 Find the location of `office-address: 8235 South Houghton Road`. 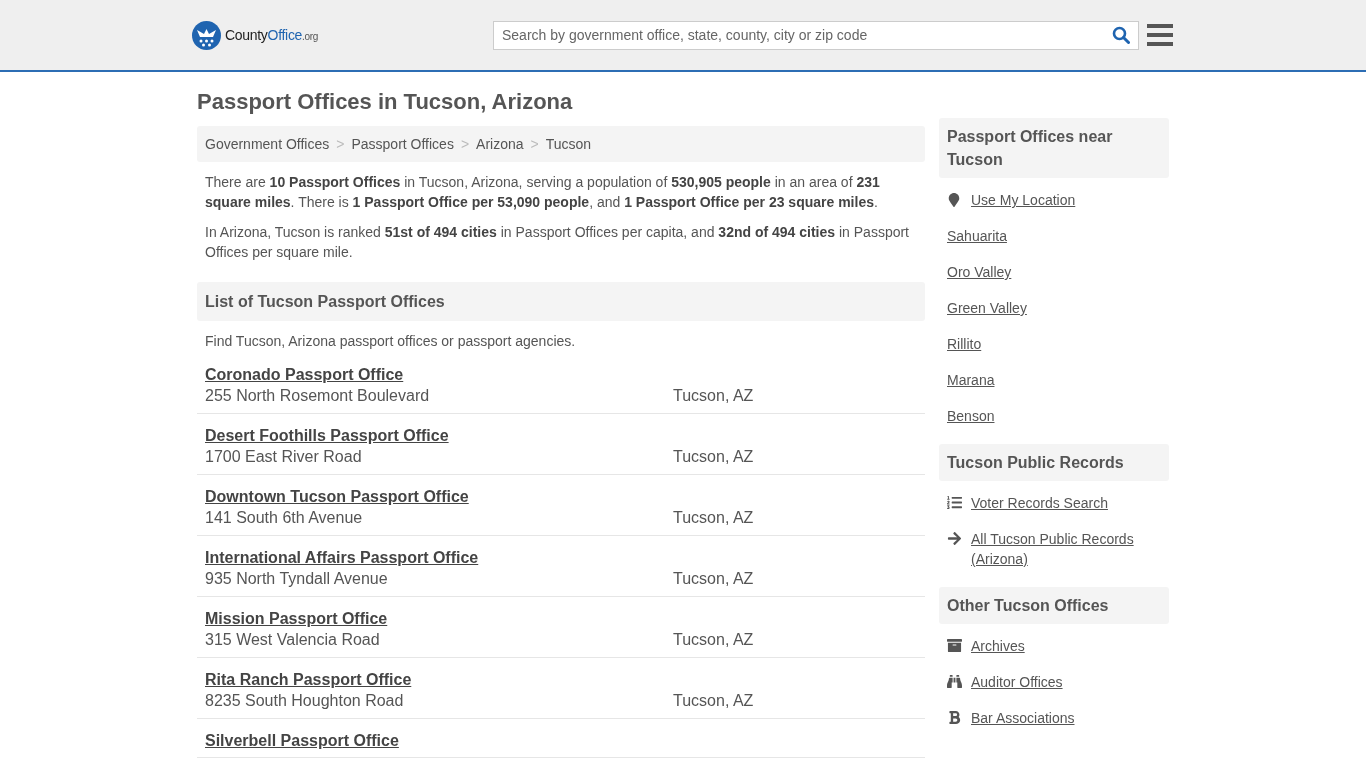

office-address: 8235 South Houghton Road is located at coordinates (305, 701).